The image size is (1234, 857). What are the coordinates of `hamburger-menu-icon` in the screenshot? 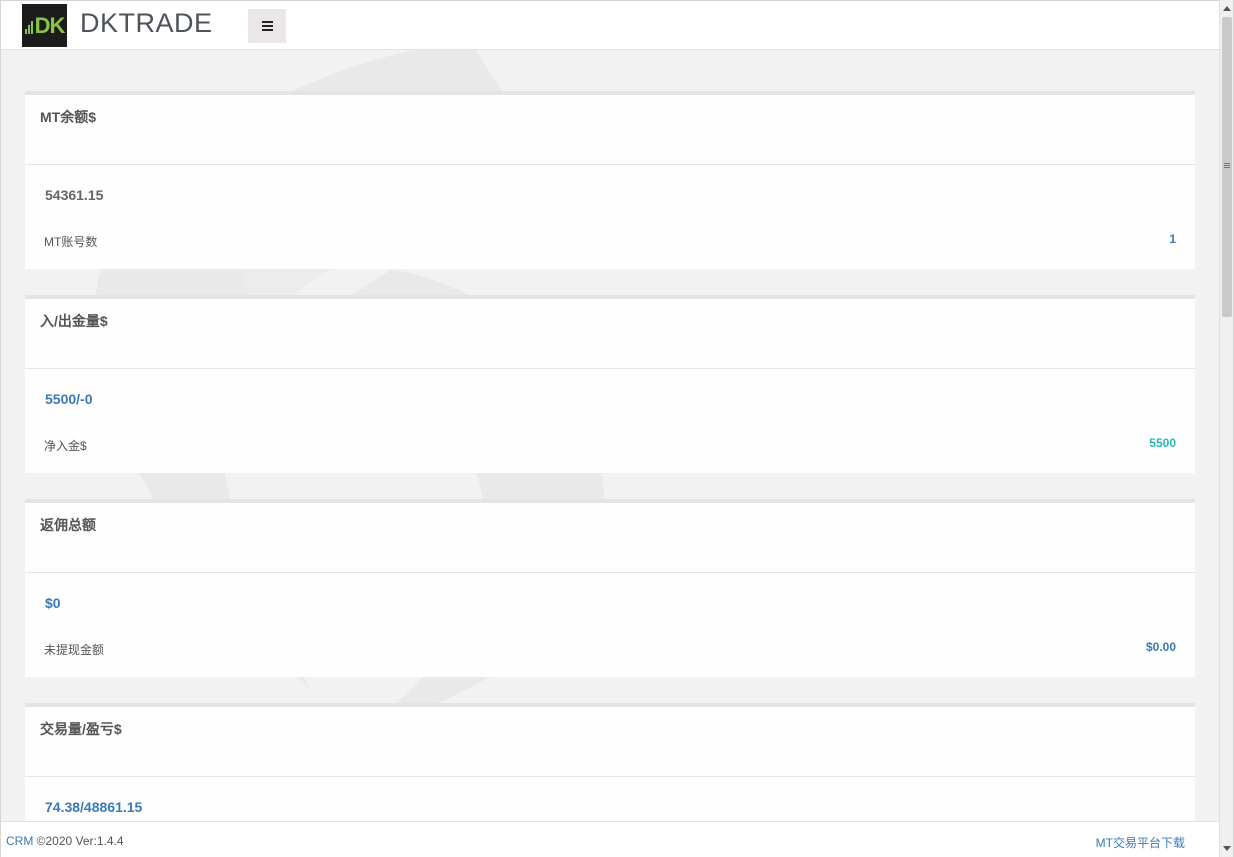 It's located at (267, 26).